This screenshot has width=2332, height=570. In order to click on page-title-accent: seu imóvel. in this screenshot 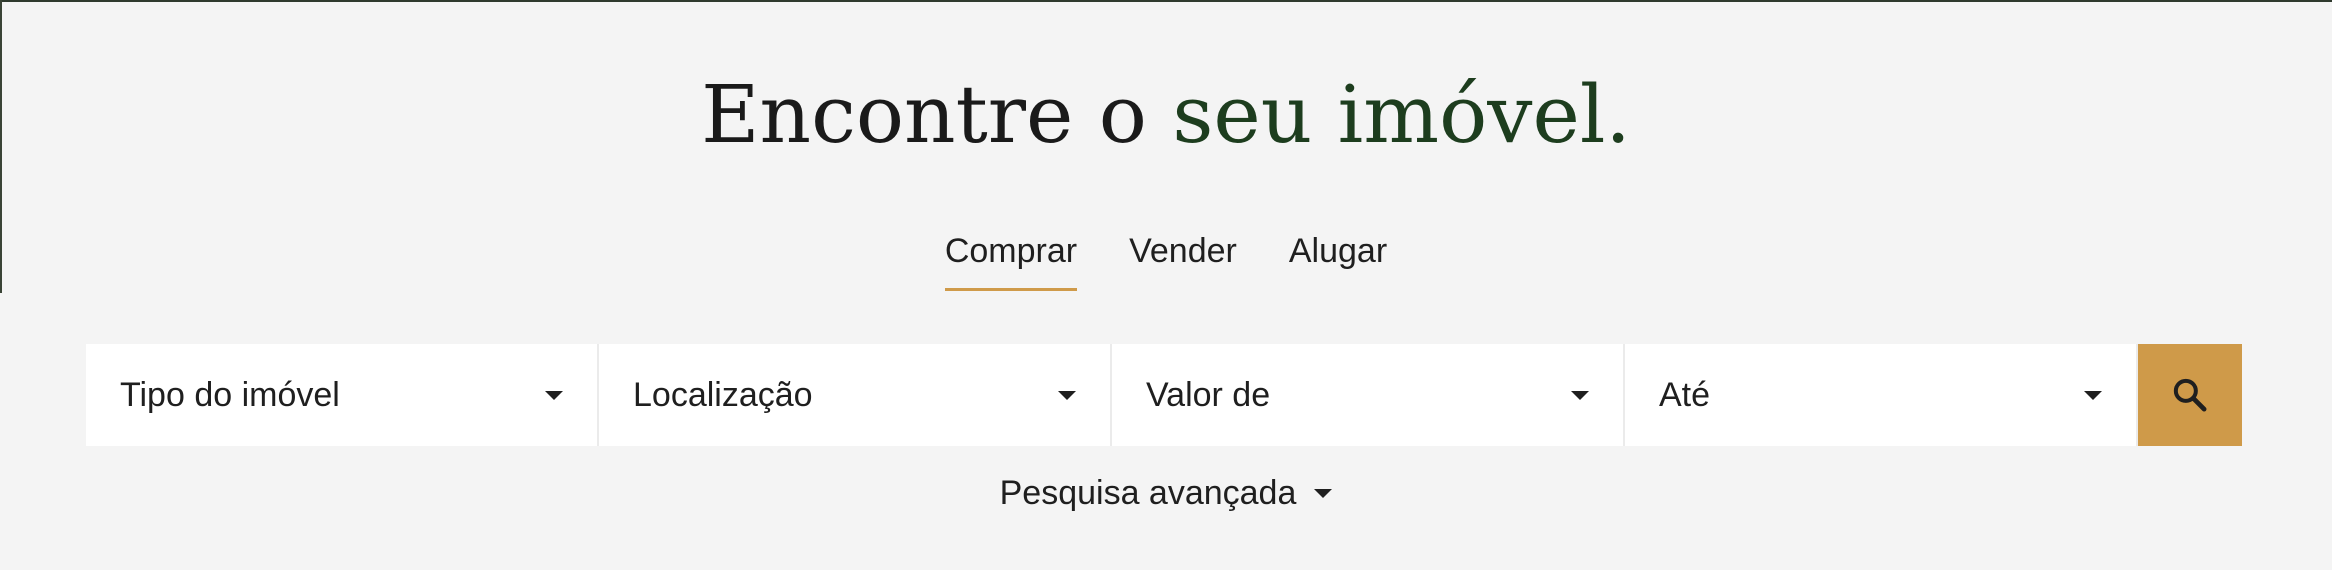, I will do `click(1401, 114)`.